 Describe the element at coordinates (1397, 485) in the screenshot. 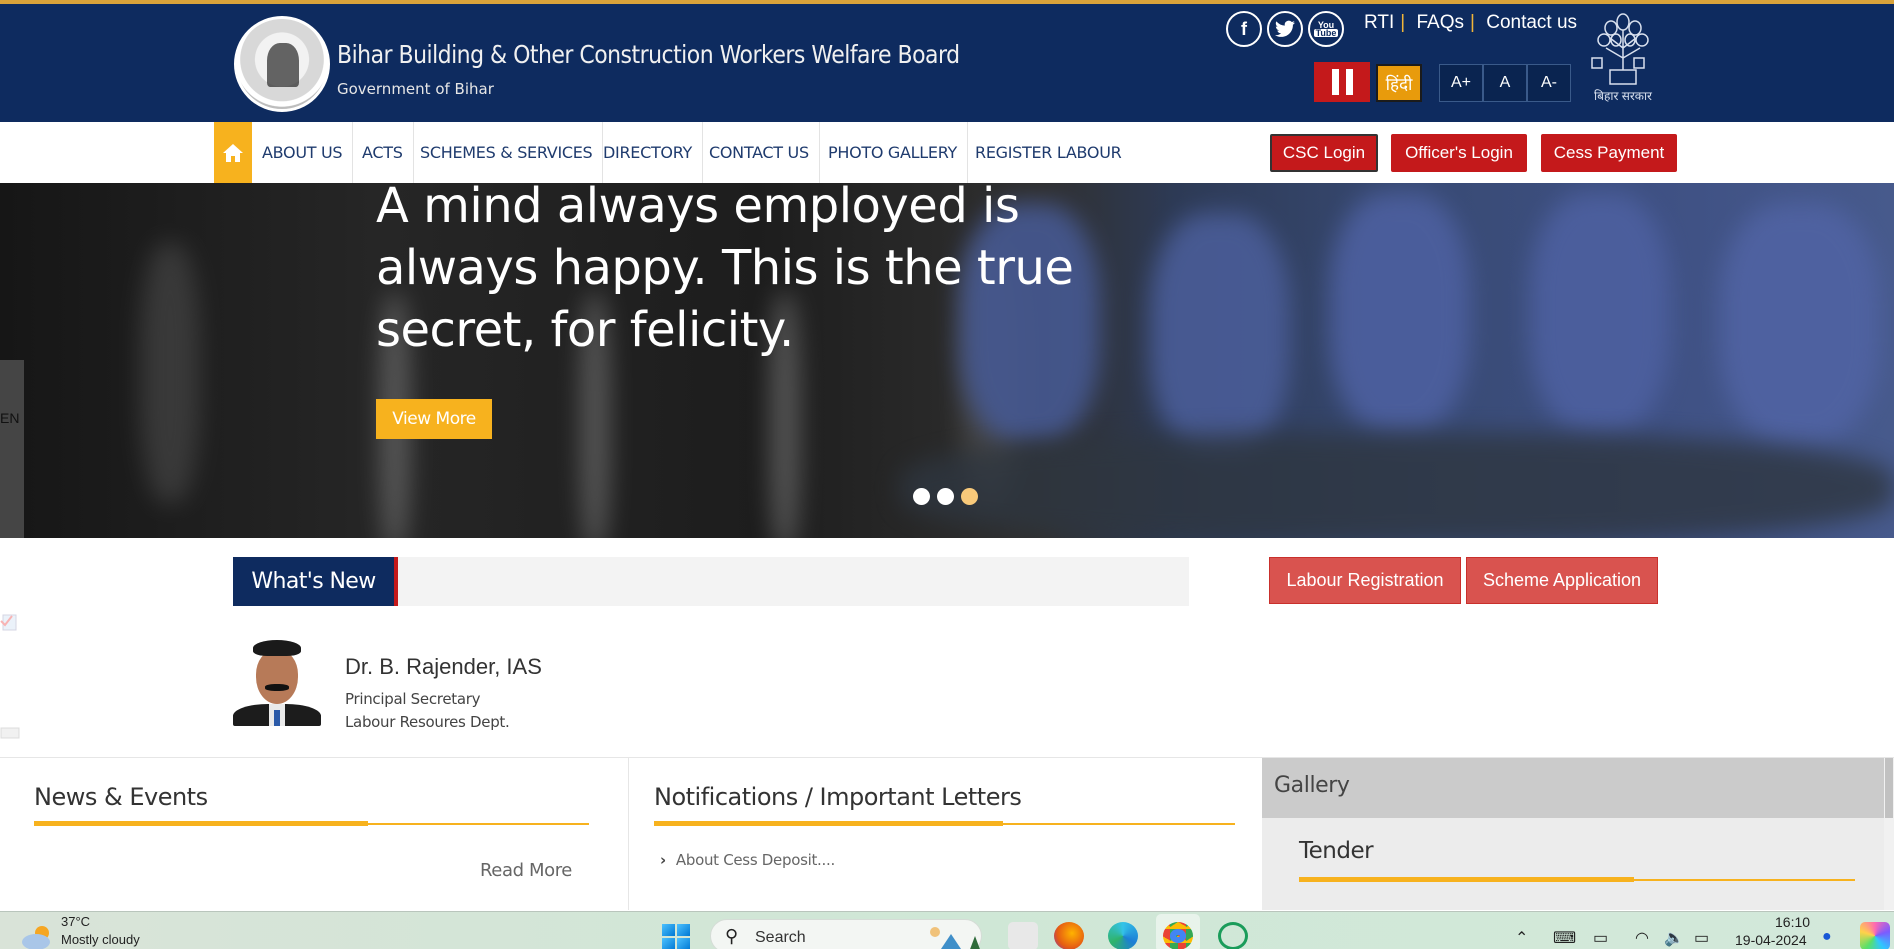

I see `rebar-floor` at that location.